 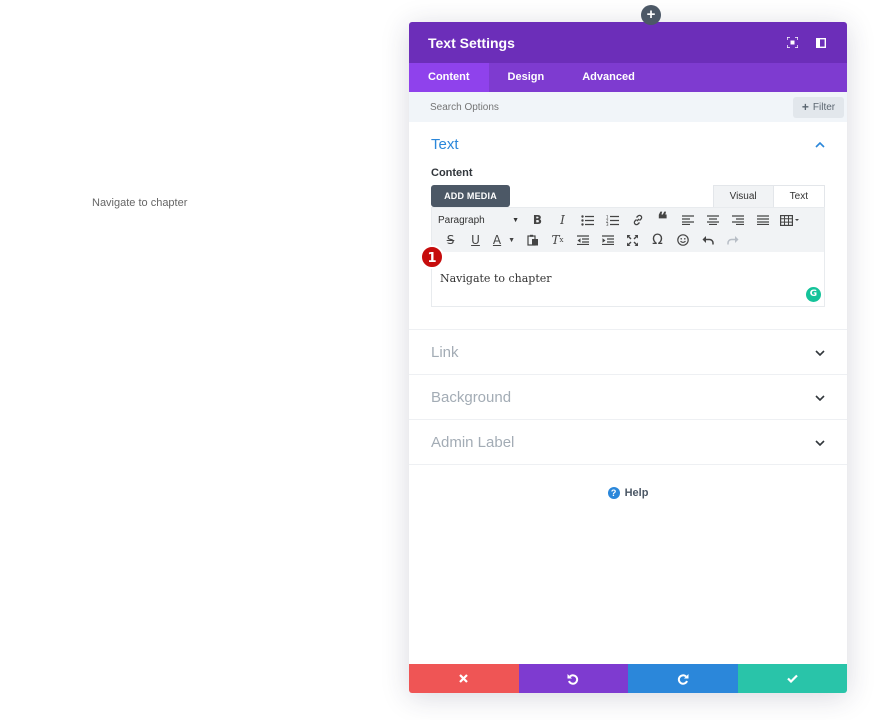 I want to click on paragraph-format-select: Paragraph ▼, so click(x=481, y=220).